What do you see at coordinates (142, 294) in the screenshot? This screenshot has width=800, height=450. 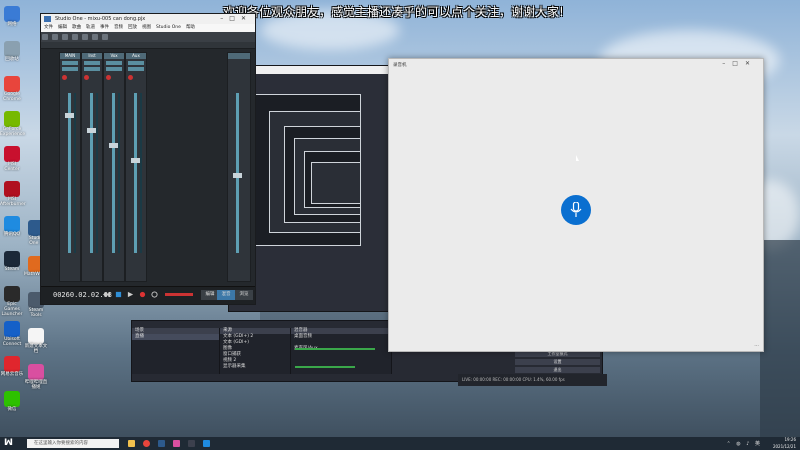 I see `record-icon` at bounding box center [142, 294].